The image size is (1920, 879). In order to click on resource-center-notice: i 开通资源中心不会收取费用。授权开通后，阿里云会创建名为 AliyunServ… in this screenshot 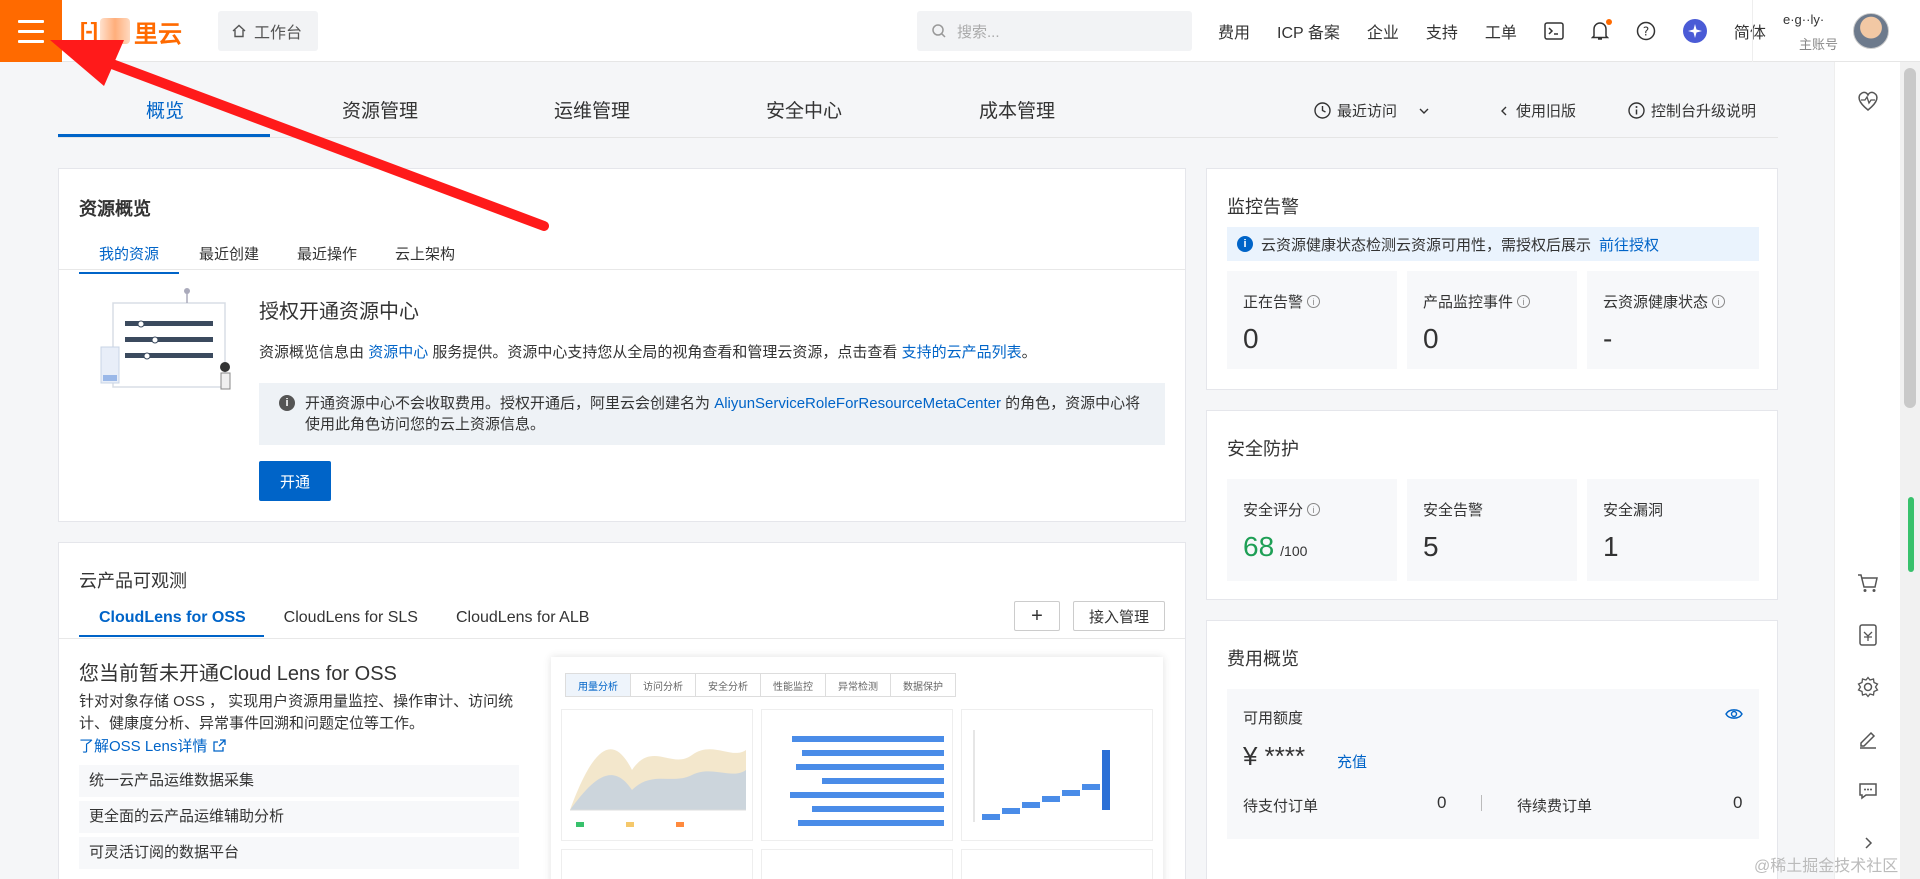, I will do `click(712, 414)`.